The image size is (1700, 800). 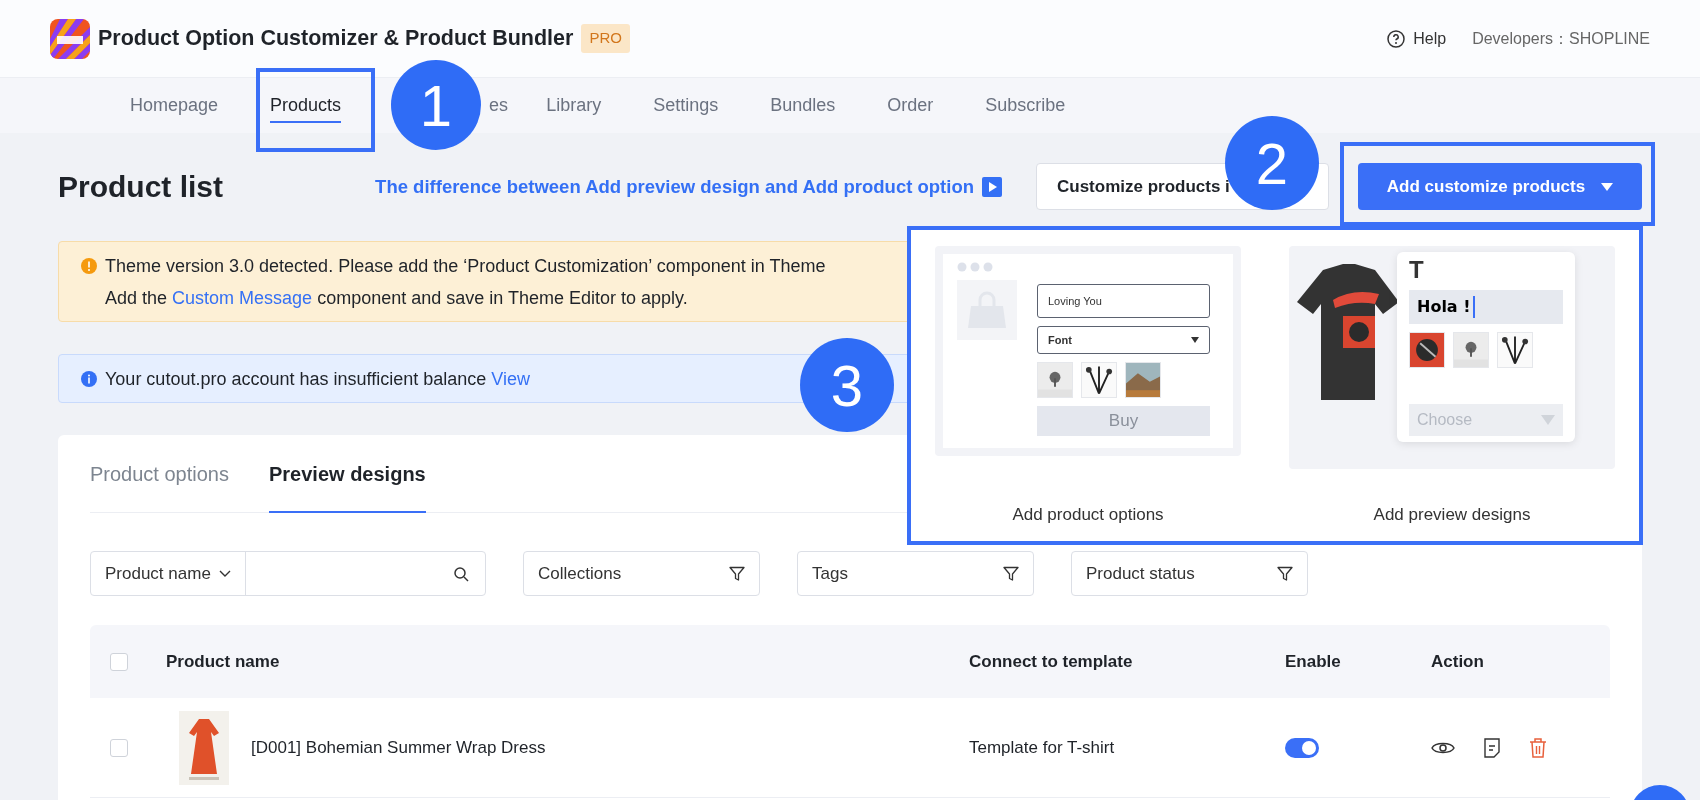 I want to click on developer-label: Developers：SHOPLINE, so click(x=1561, y=38).